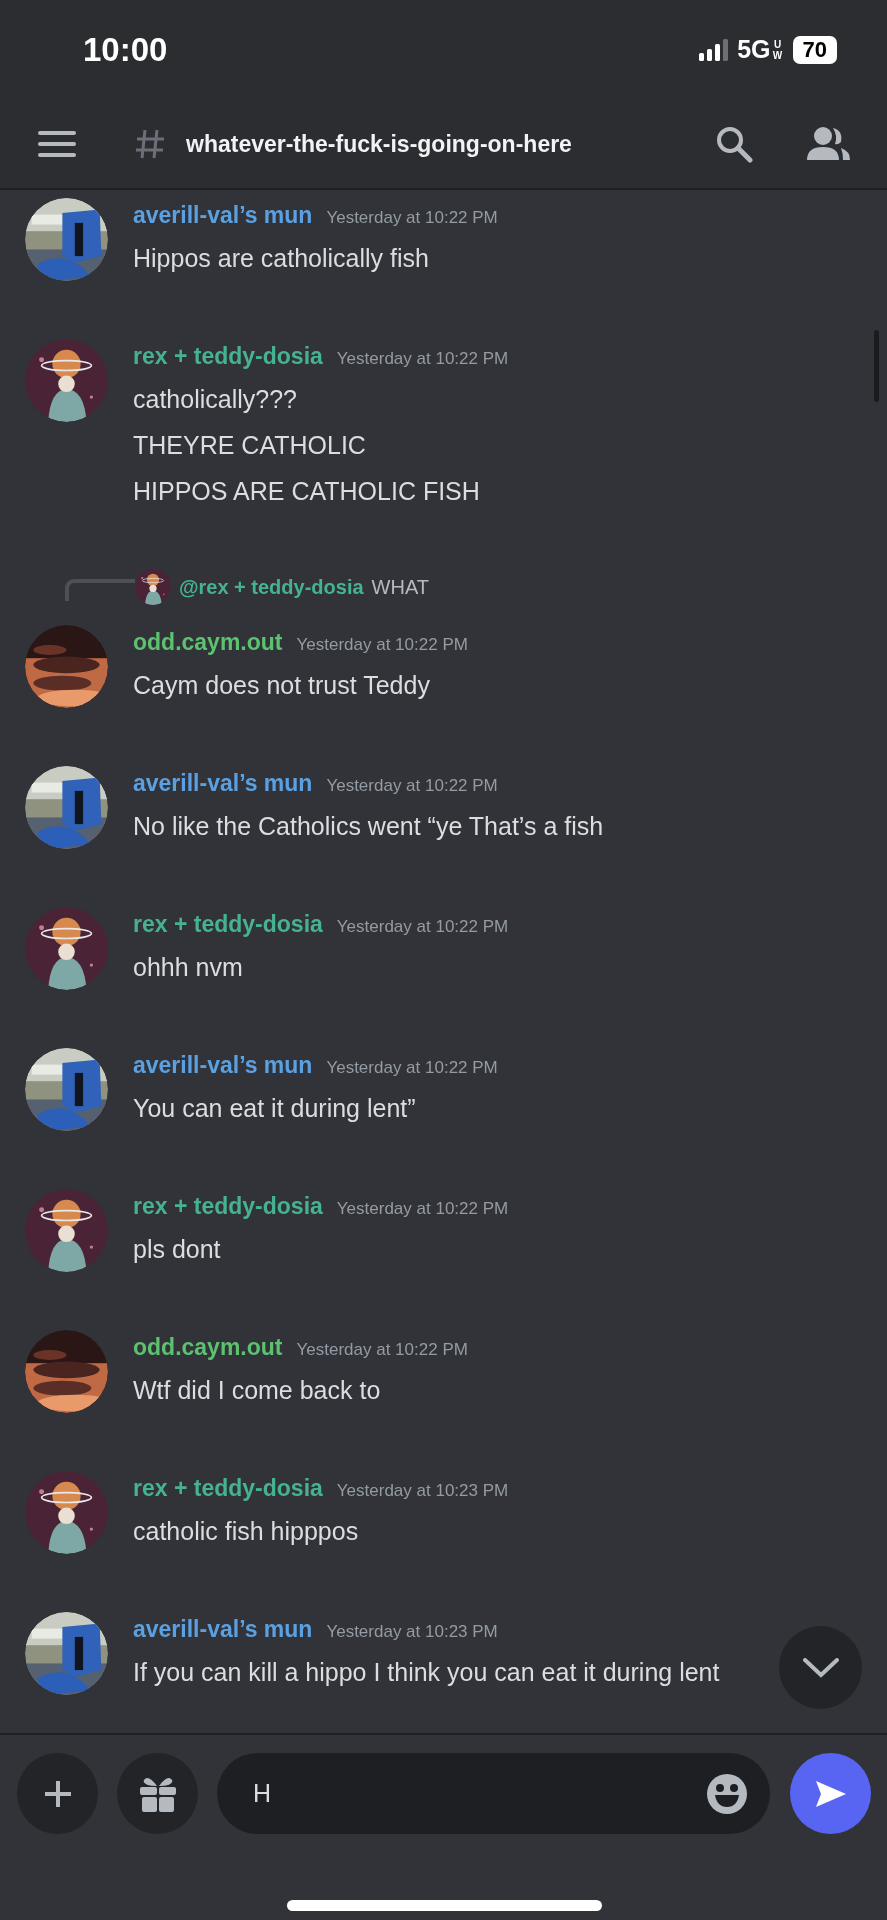 The image size is (887, 1920). I want to click on reply-mention: @rex + teddy-dosia, so click(271, 587).